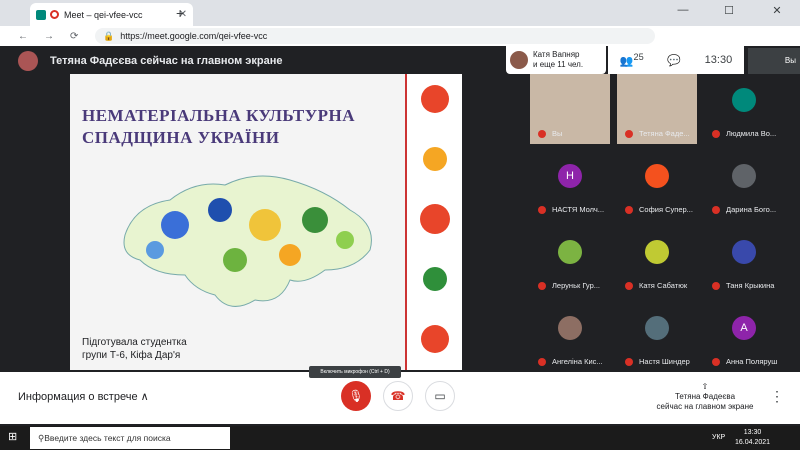  I want to click on taskbar-search: ⚲ Введите здесь текст для поиска, so click(130, 438).